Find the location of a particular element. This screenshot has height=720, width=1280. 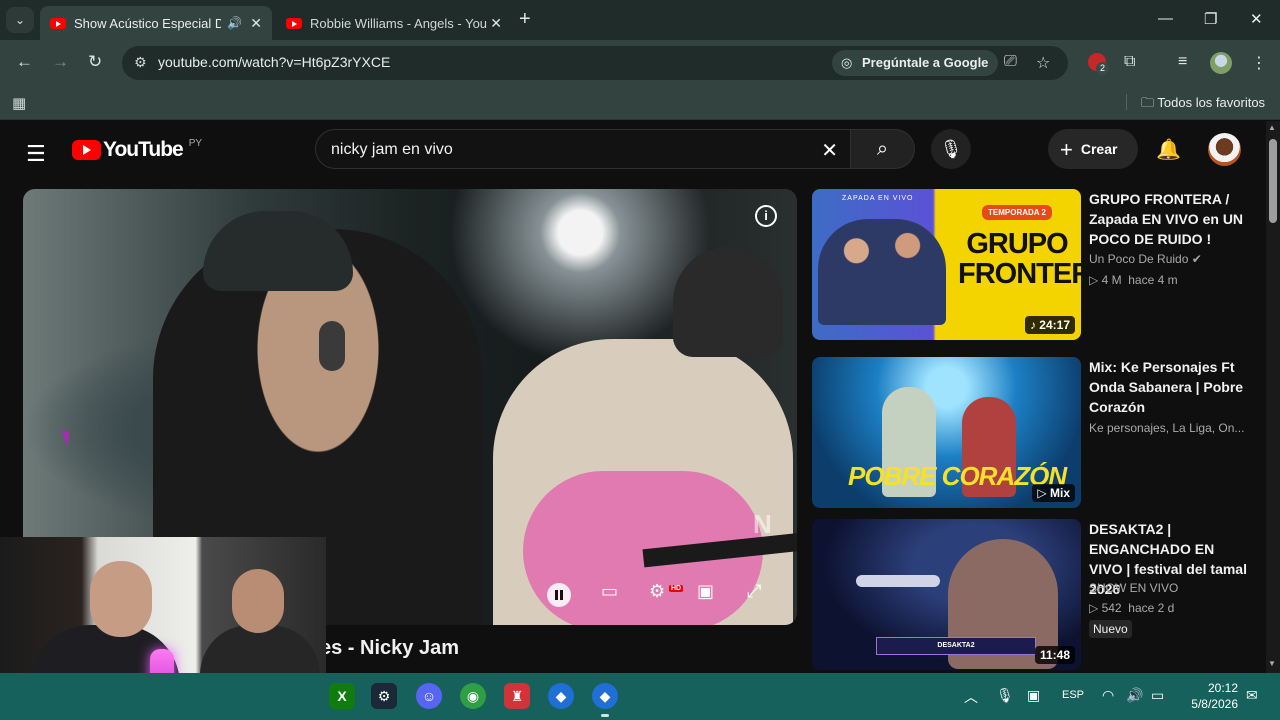

youtube-play-icon is located at coordinates (86, 150).